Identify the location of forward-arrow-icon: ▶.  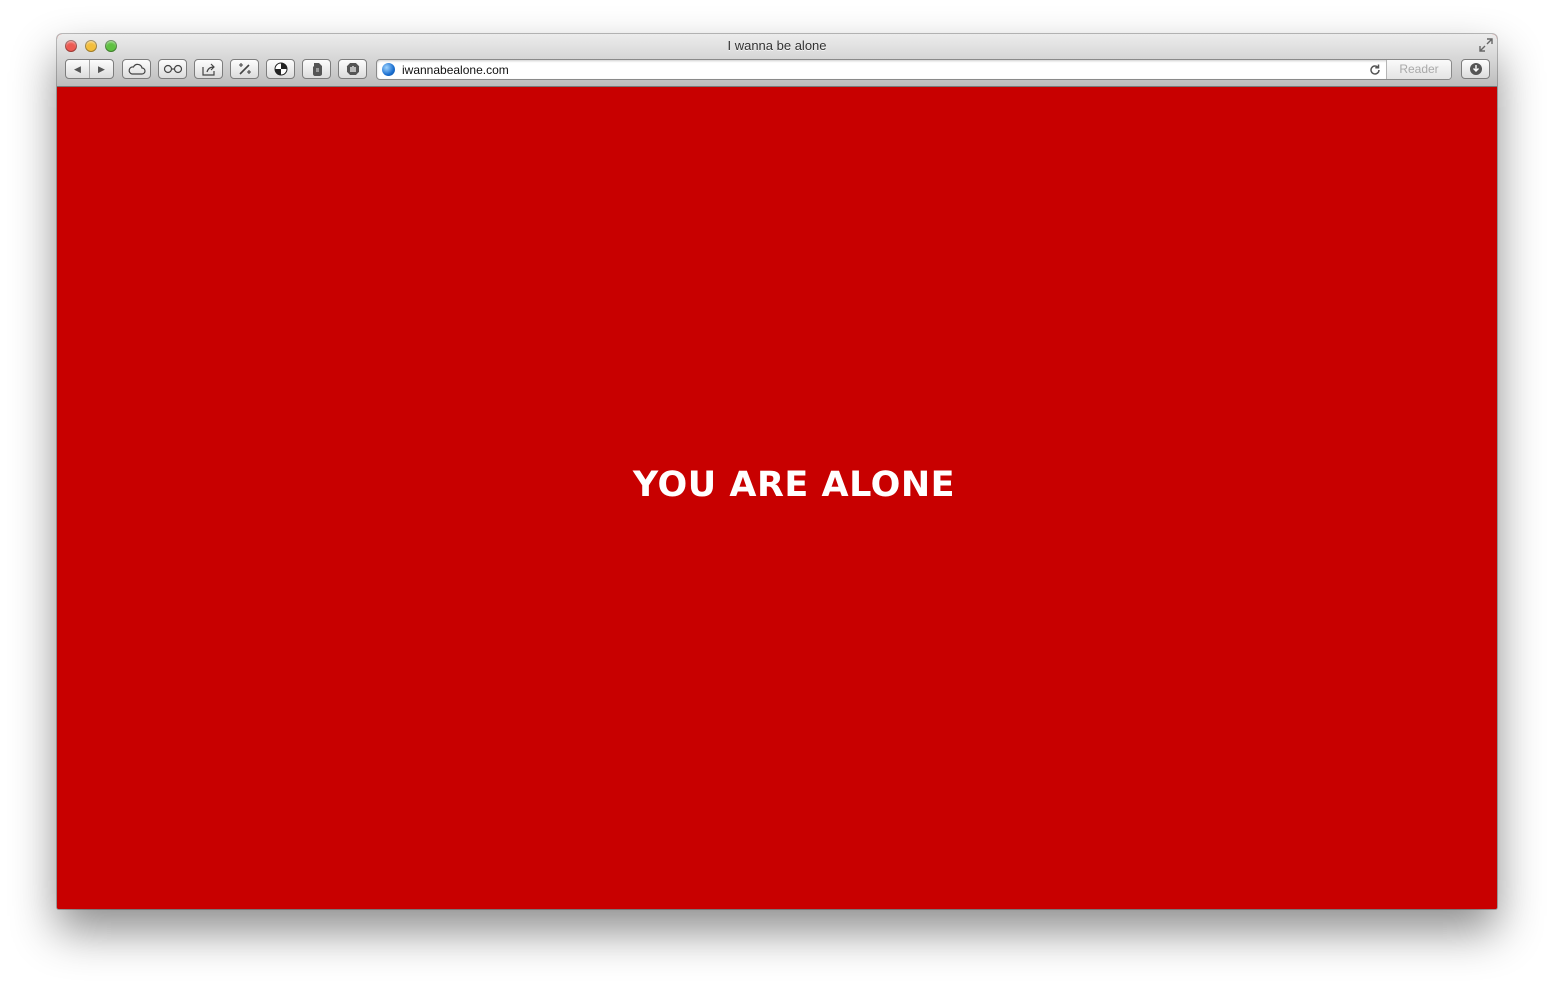
(101, 68).